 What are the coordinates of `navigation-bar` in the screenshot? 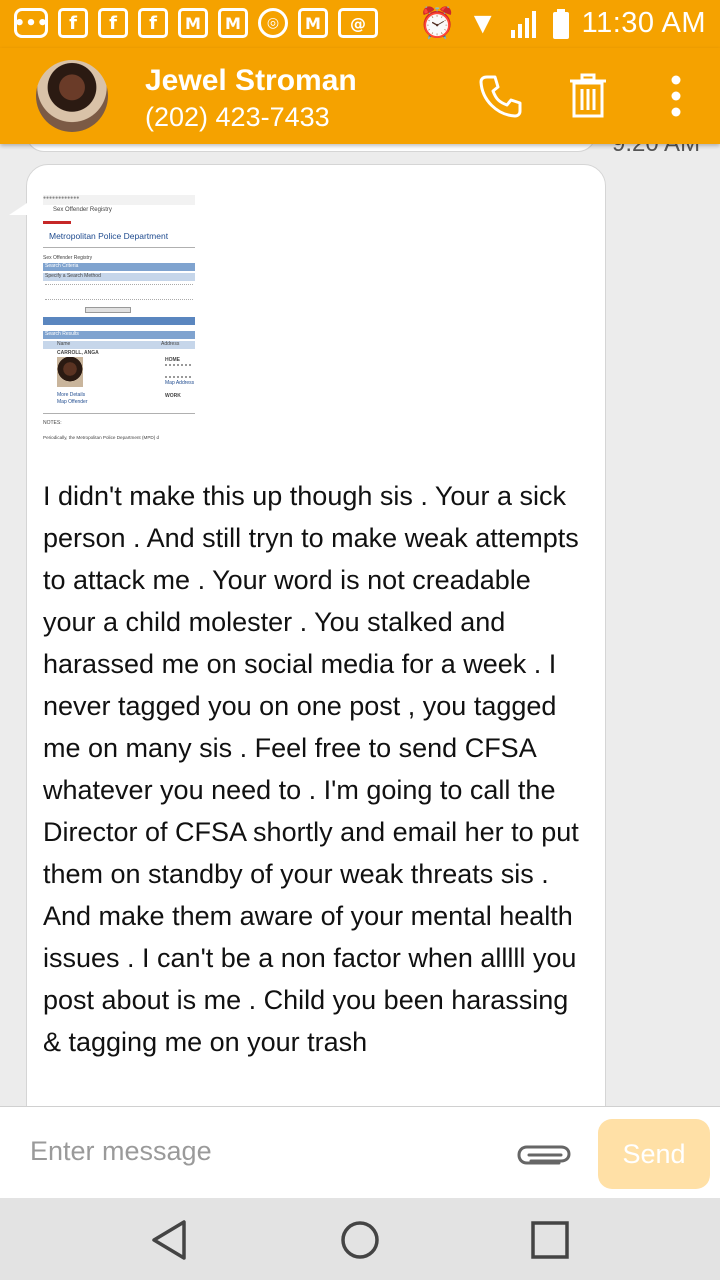 It's located at (360, 1239).